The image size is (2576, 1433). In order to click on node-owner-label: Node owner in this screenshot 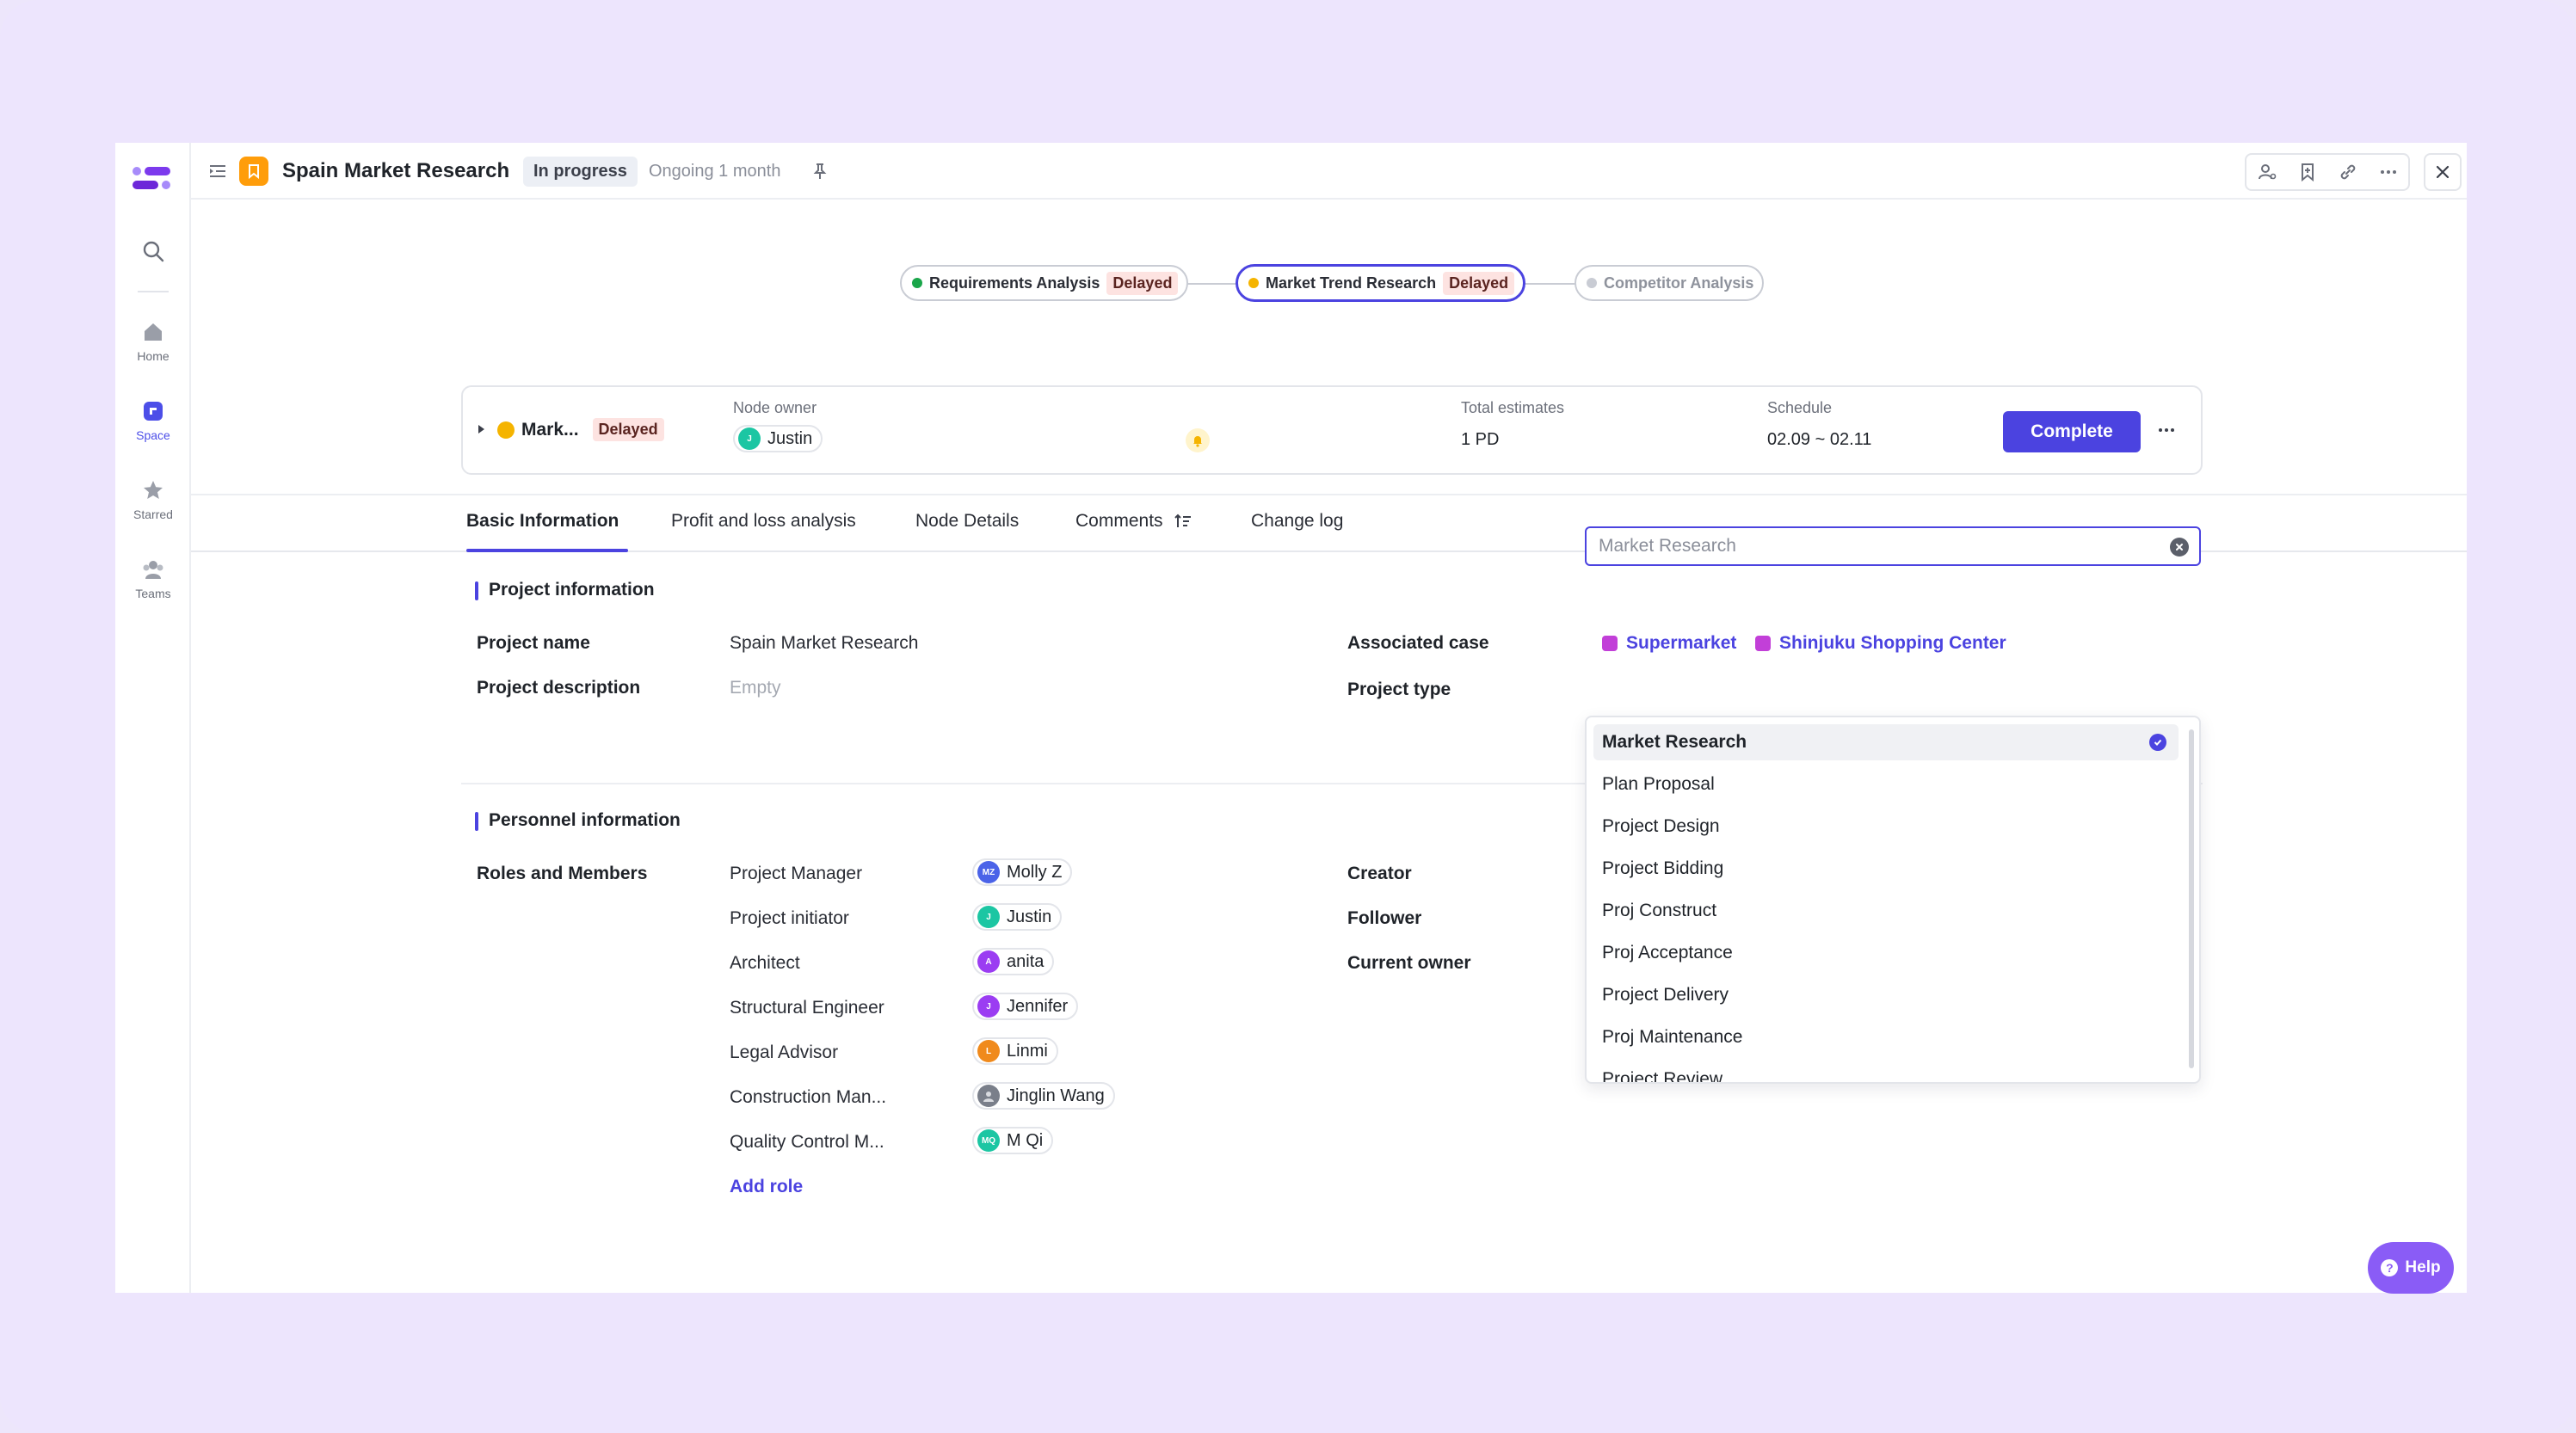, I will do `click(775, 407)`.